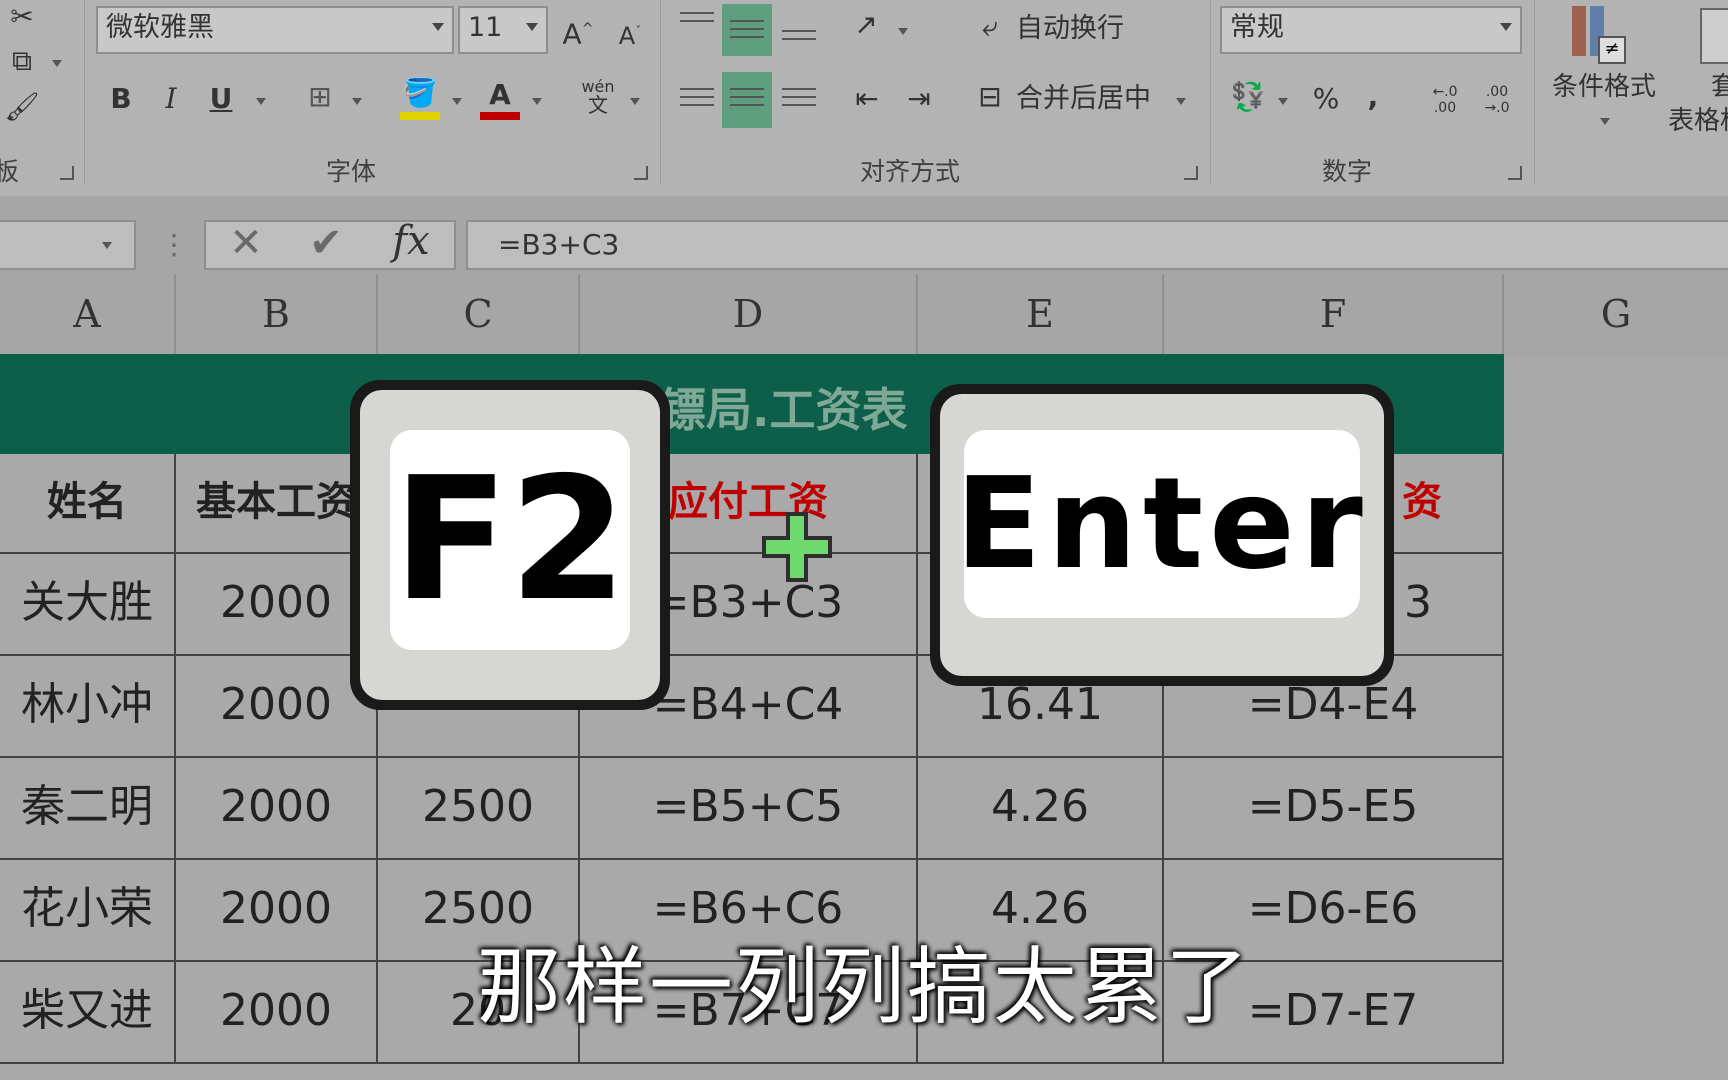 The height and width of the screenshot is (1080, 1728). What do you see at coordinates (88, 809) in the screenshot?
I see `cell-a5: 秦二明` at bounding box center [88, 809].